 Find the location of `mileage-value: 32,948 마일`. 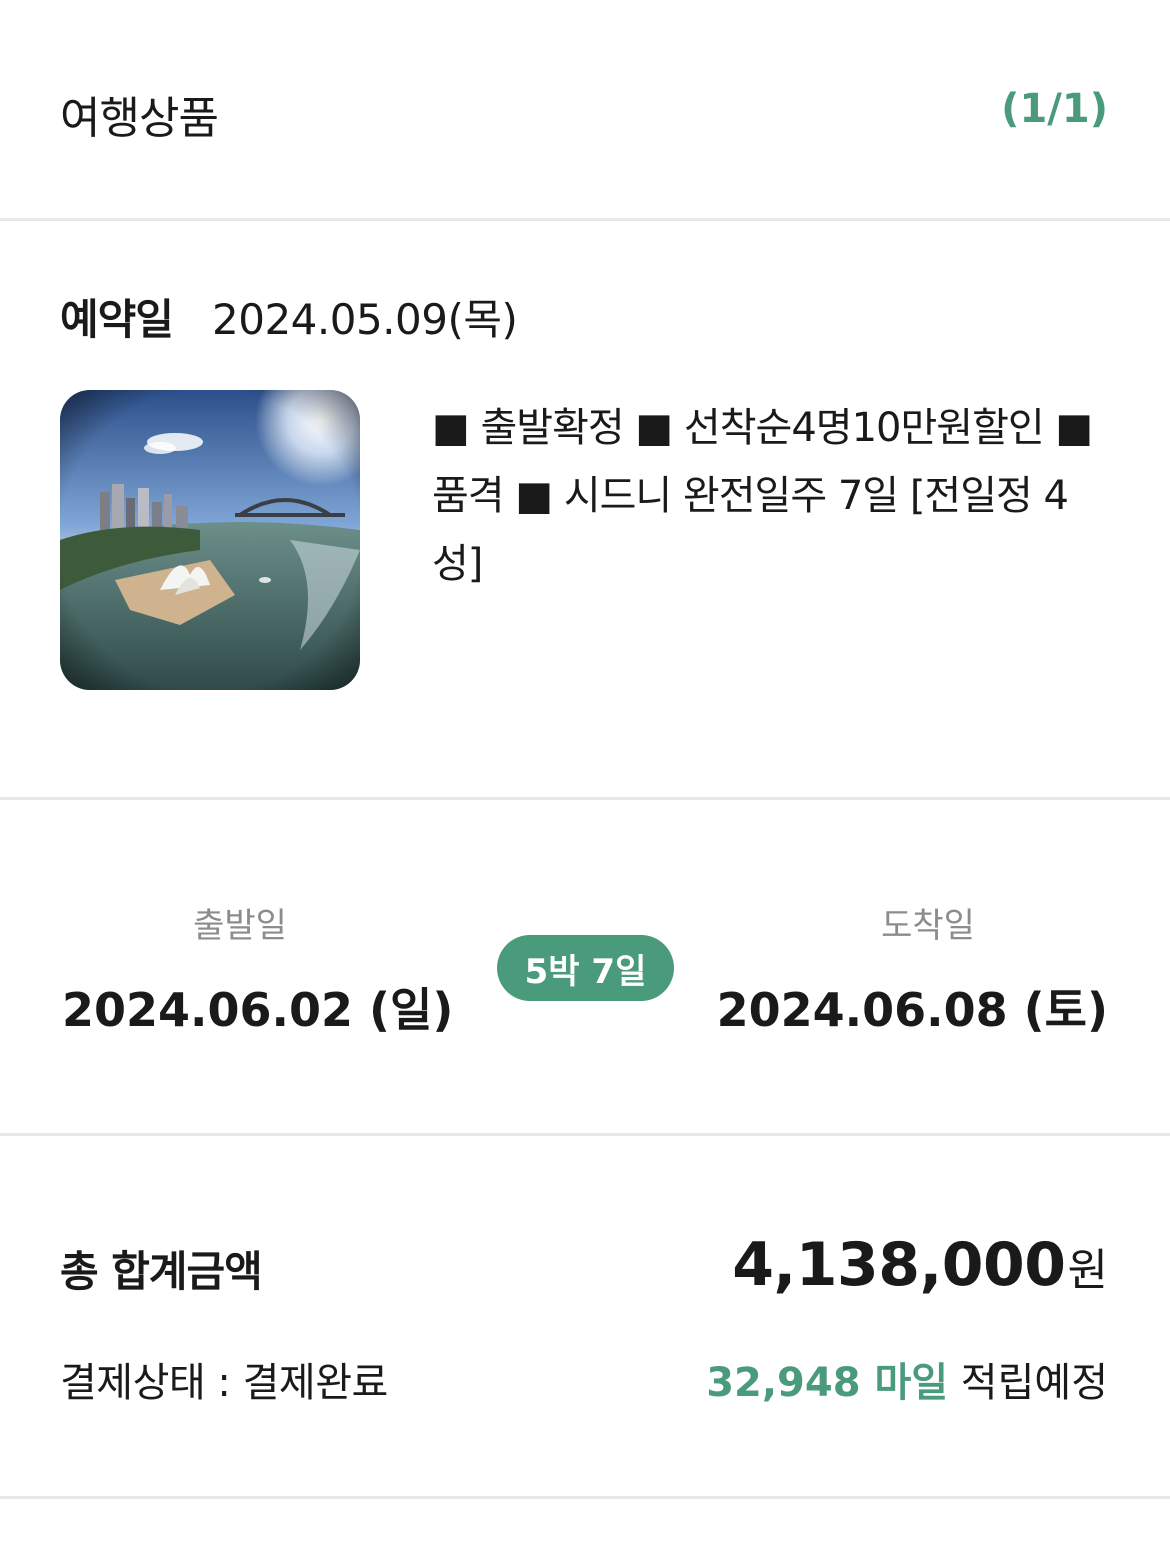

mileage-value: 32,948 마일 is located at coordinates (827, 1383).